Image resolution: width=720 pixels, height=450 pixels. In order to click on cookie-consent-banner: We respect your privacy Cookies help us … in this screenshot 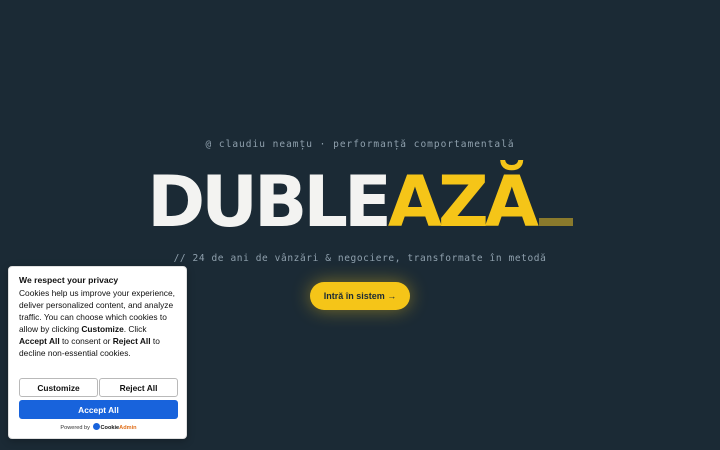, I will do `click(97, 352)`.